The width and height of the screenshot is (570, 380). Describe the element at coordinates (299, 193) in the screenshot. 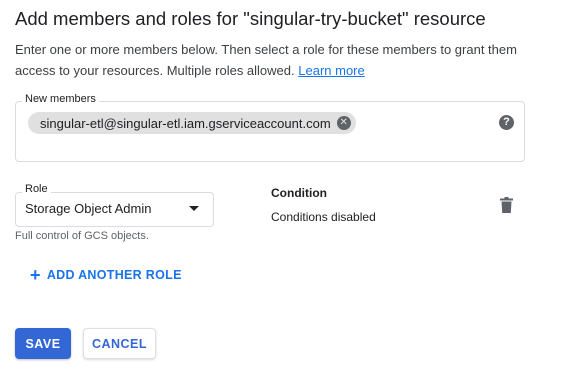

I see `condition-title: Condition` at that location.